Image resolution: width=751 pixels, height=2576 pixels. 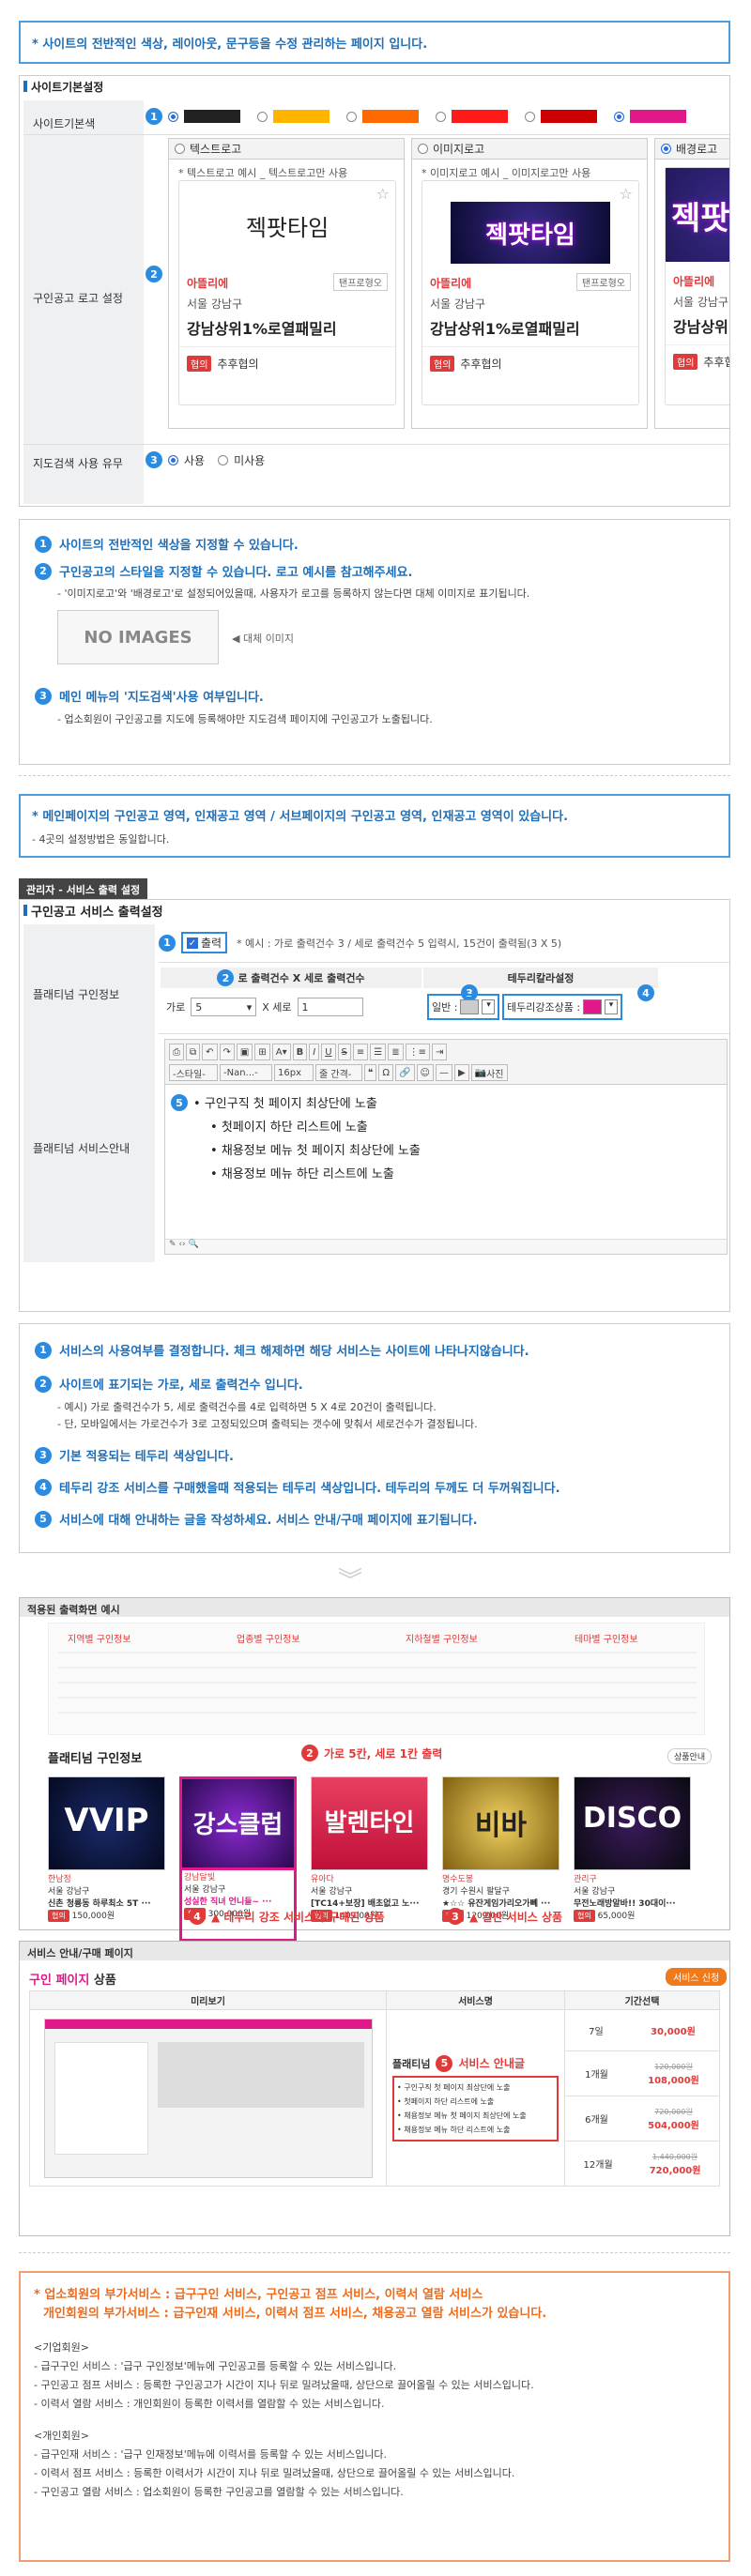 I want to click on more-button: 상품안내, so click(x=690, y=1756).